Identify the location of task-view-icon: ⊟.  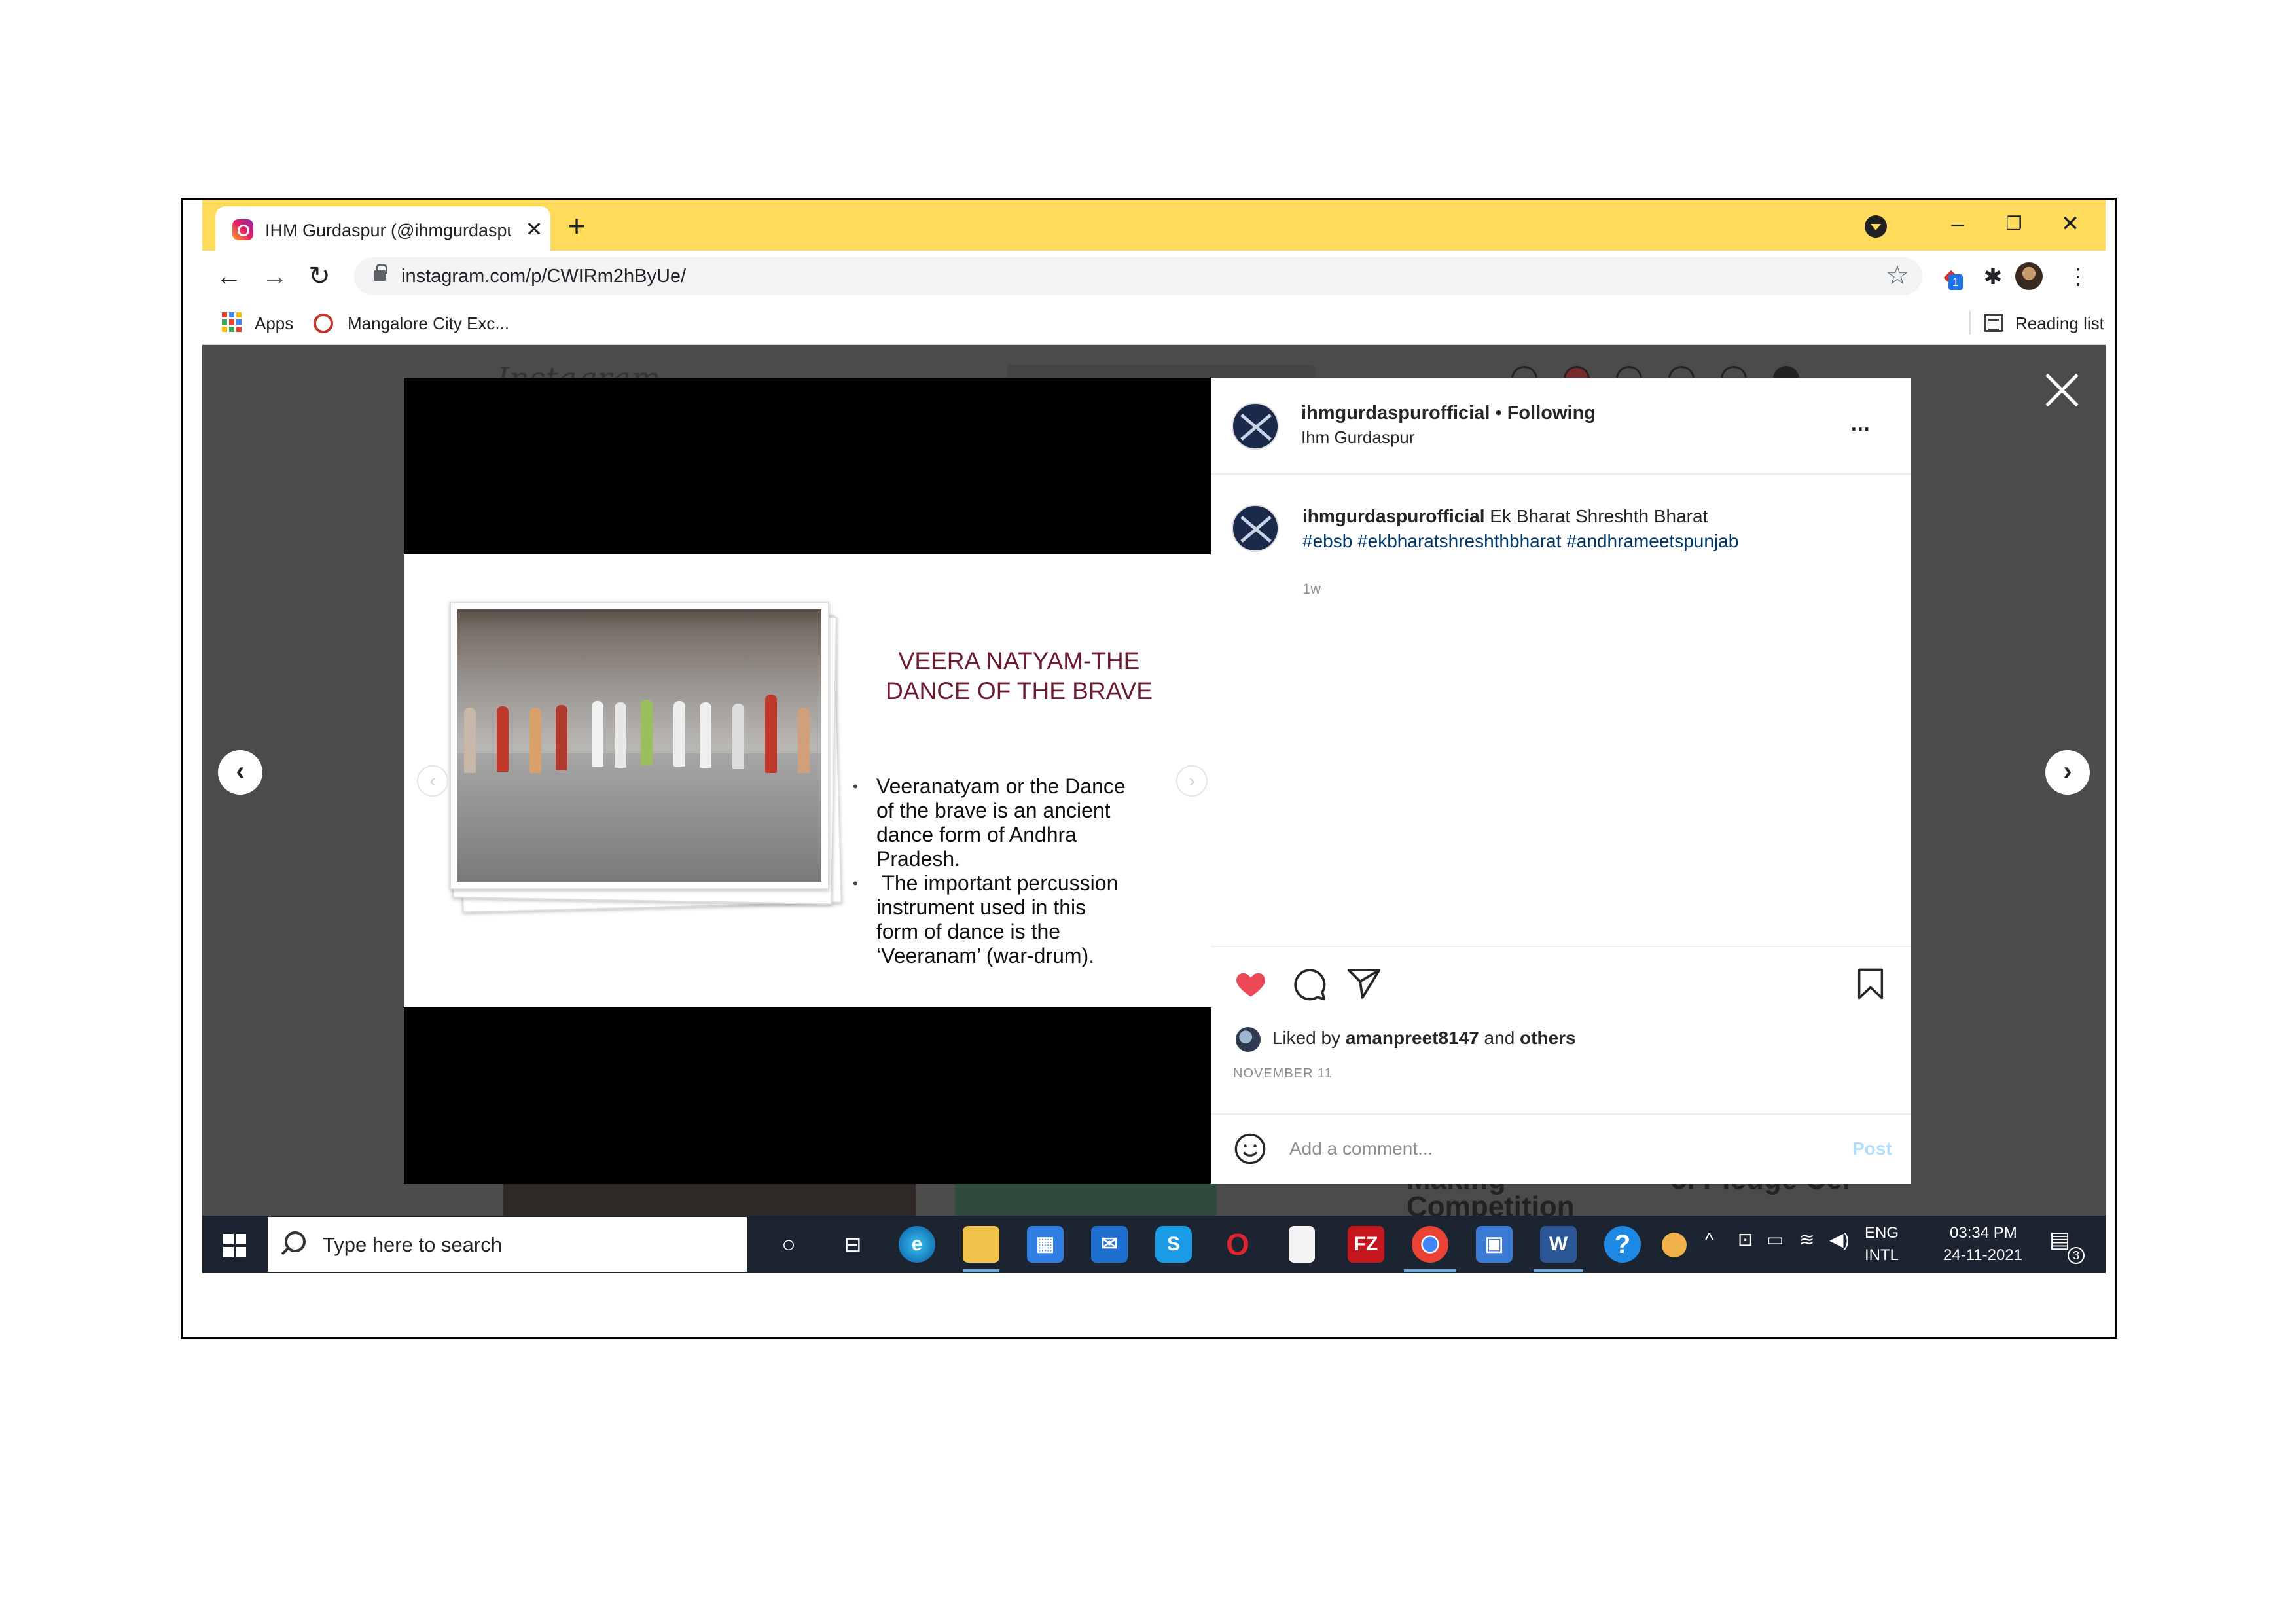
(852, 1244).